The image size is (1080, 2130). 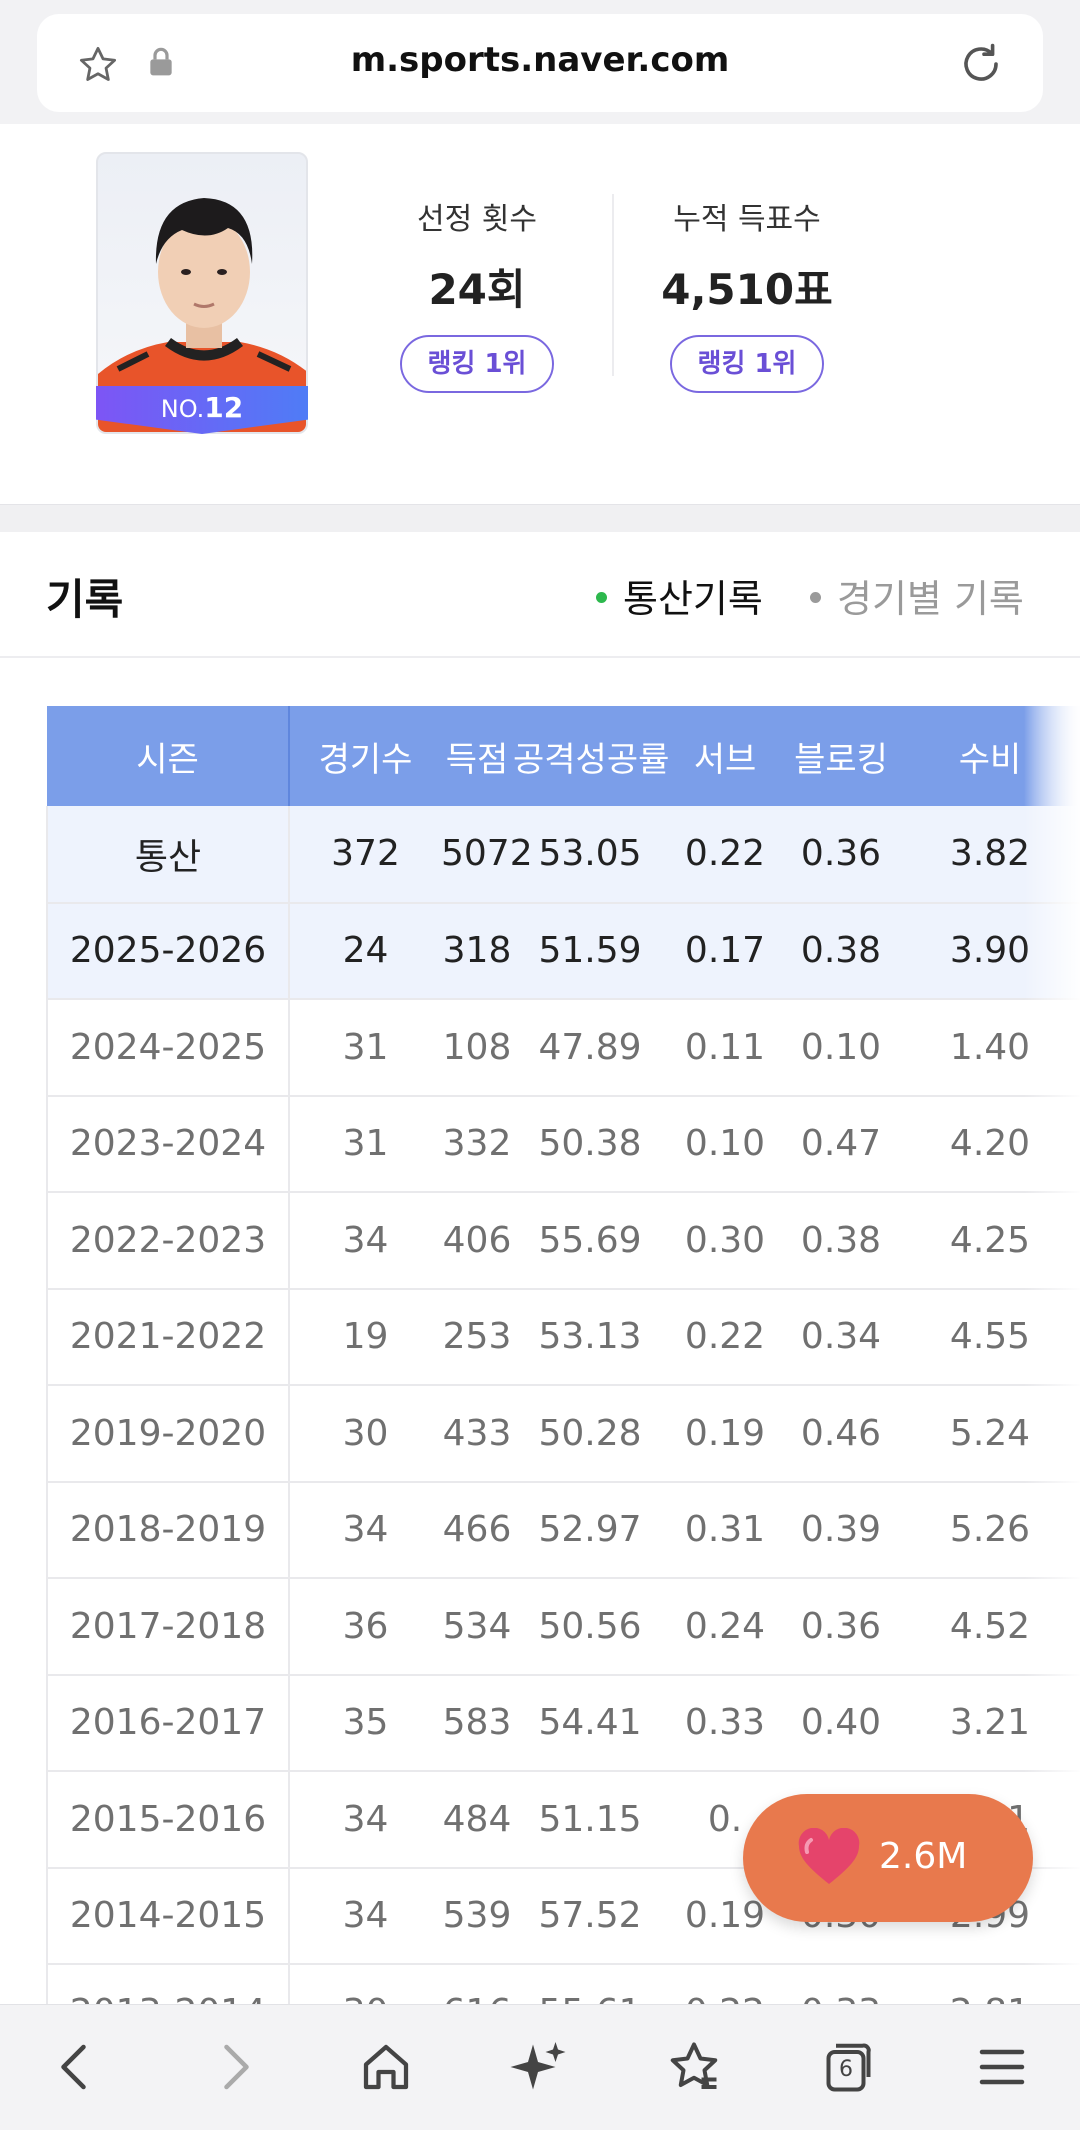 I want to click on stat-cell: 50.38, so click(x=590, y=1144).